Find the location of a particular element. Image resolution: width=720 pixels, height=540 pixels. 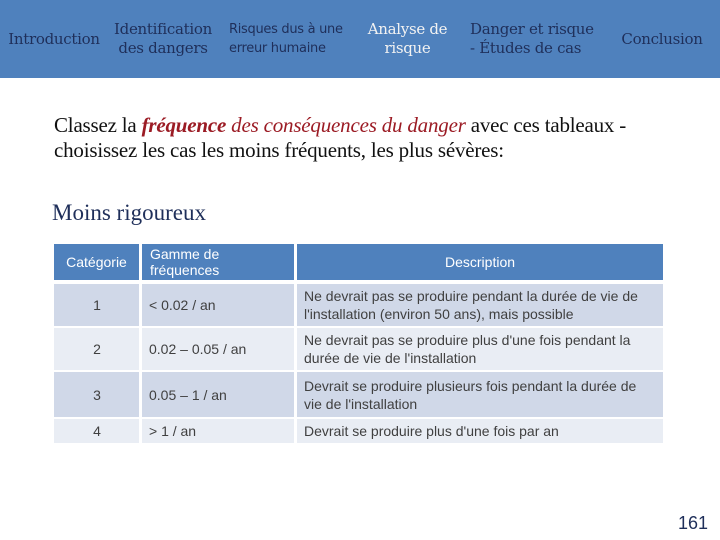

nav-item-identification-des-dangers: Identification des dangers is located at coordinates (163, 39).